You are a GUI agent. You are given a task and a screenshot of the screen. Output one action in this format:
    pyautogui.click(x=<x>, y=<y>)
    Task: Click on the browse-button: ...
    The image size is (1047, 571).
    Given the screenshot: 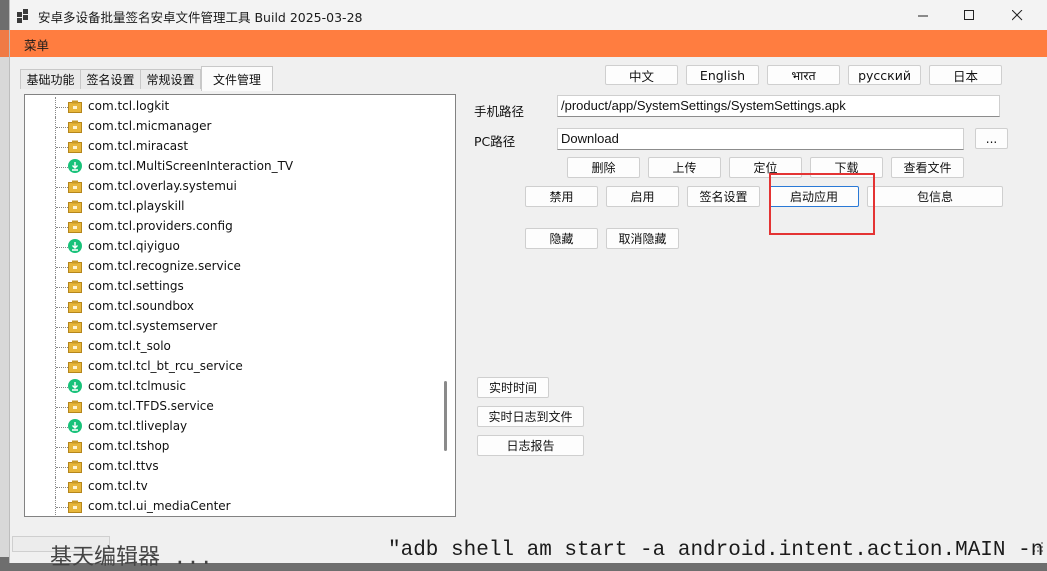 What is the action you would take?
    pyautogui.click(x=991, y=138)
    